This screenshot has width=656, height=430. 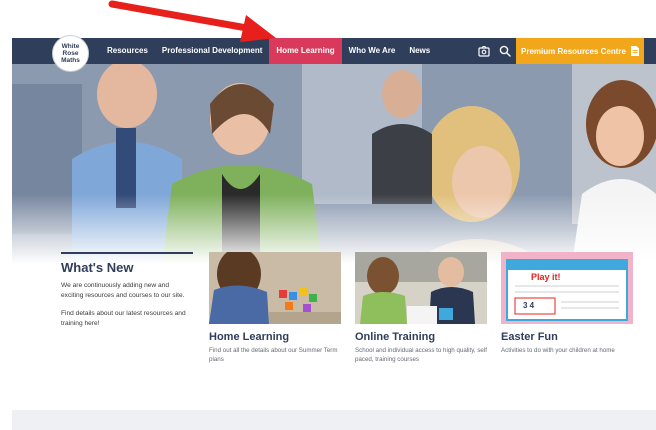 I want to click on card-title-online-training: Online Training, so click(x=395, y=337).